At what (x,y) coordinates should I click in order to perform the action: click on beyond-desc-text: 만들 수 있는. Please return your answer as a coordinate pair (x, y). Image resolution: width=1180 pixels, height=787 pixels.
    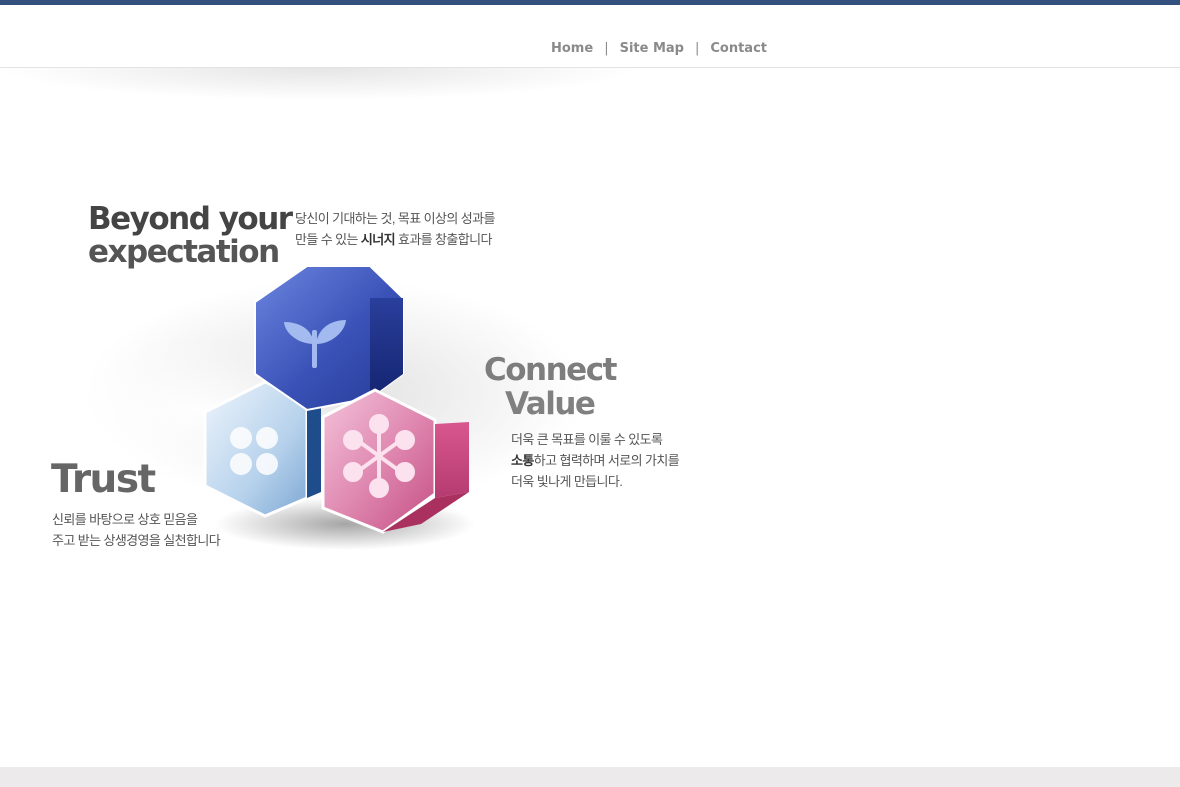
    Looking at the image, I should click on (326, 239).